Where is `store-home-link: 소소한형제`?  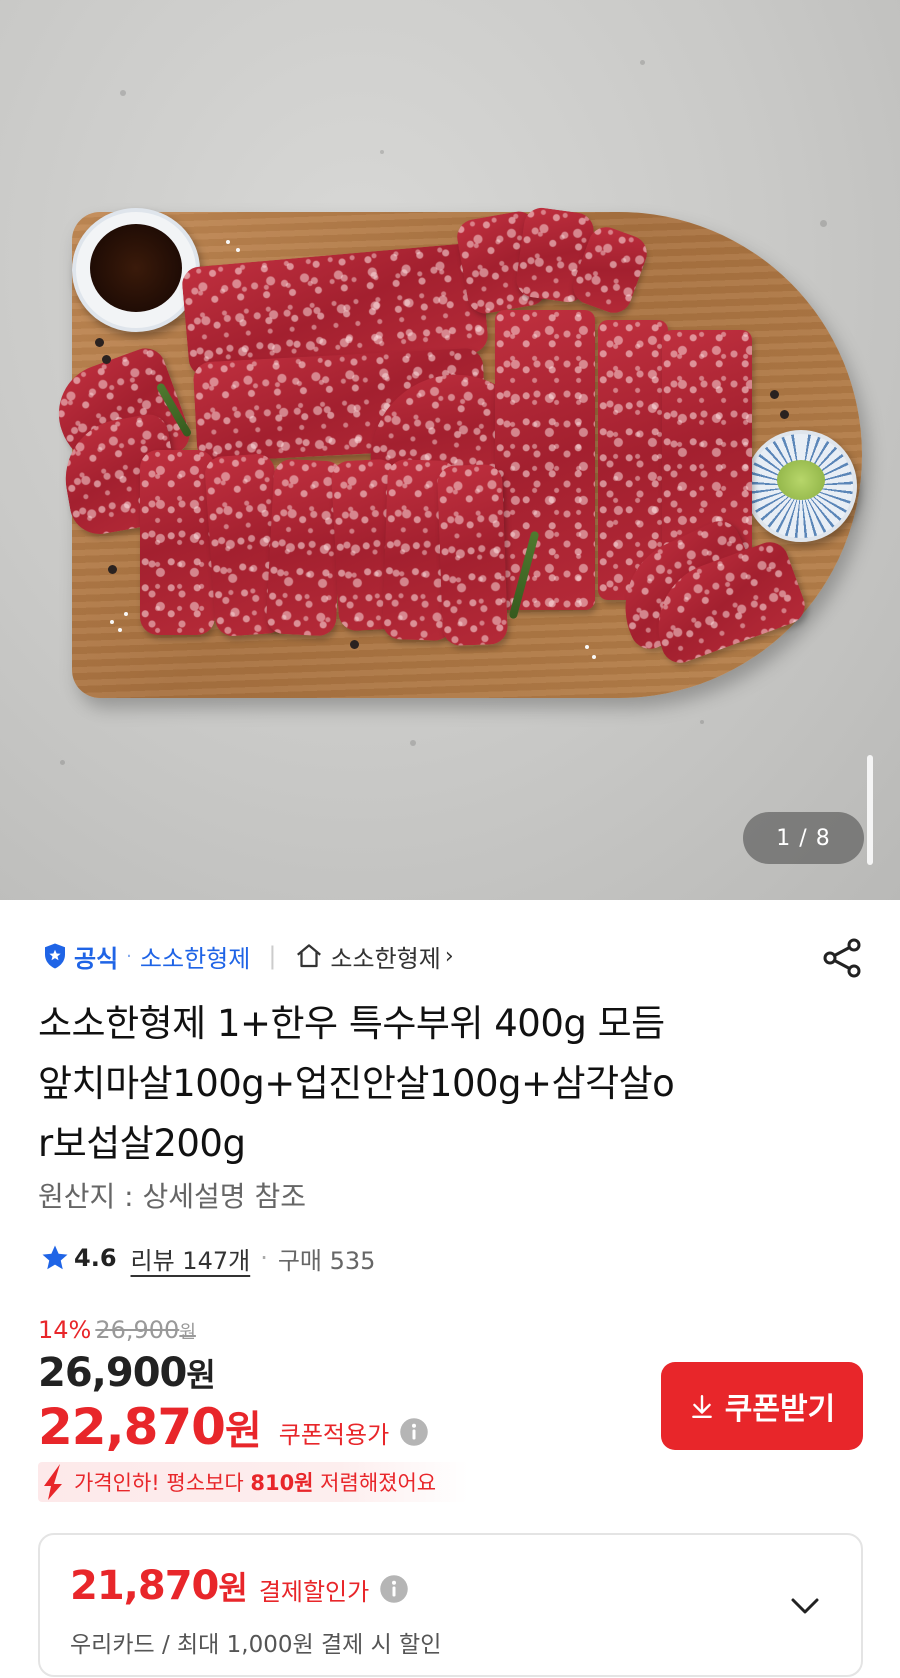
store-home-link: 소소한형제 is located at coordinates (385, 956).